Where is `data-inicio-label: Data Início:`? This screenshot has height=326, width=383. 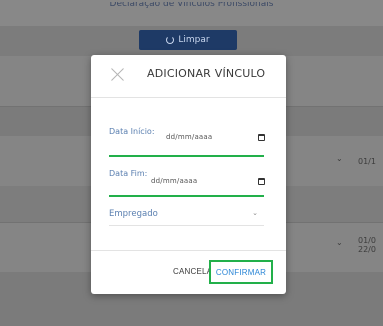
data-inicio-label: Data Início: is located at coordinates (132, 131).